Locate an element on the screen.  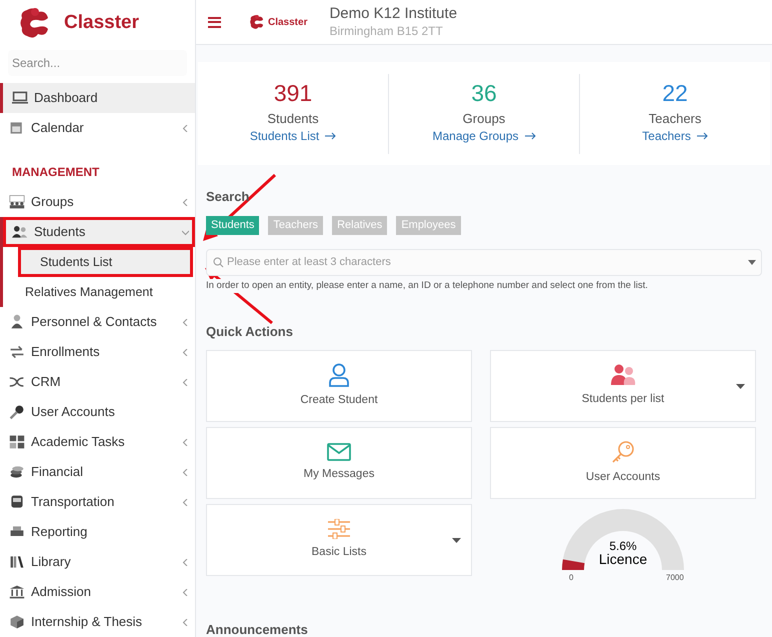
swap-icon is located at coordinates (17, 352).